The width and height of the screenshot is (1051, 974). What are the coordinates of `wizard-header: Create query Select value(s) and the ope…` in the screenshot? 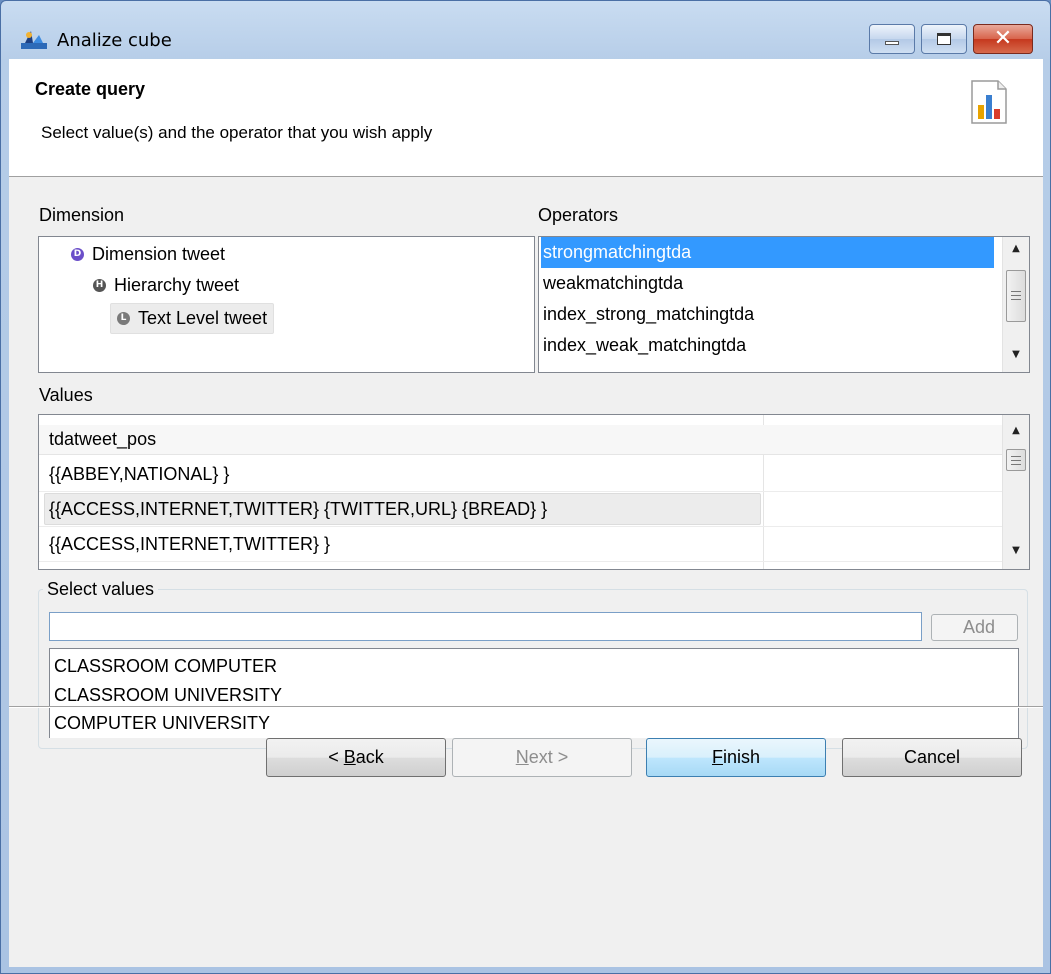 It's located at (526, 118).